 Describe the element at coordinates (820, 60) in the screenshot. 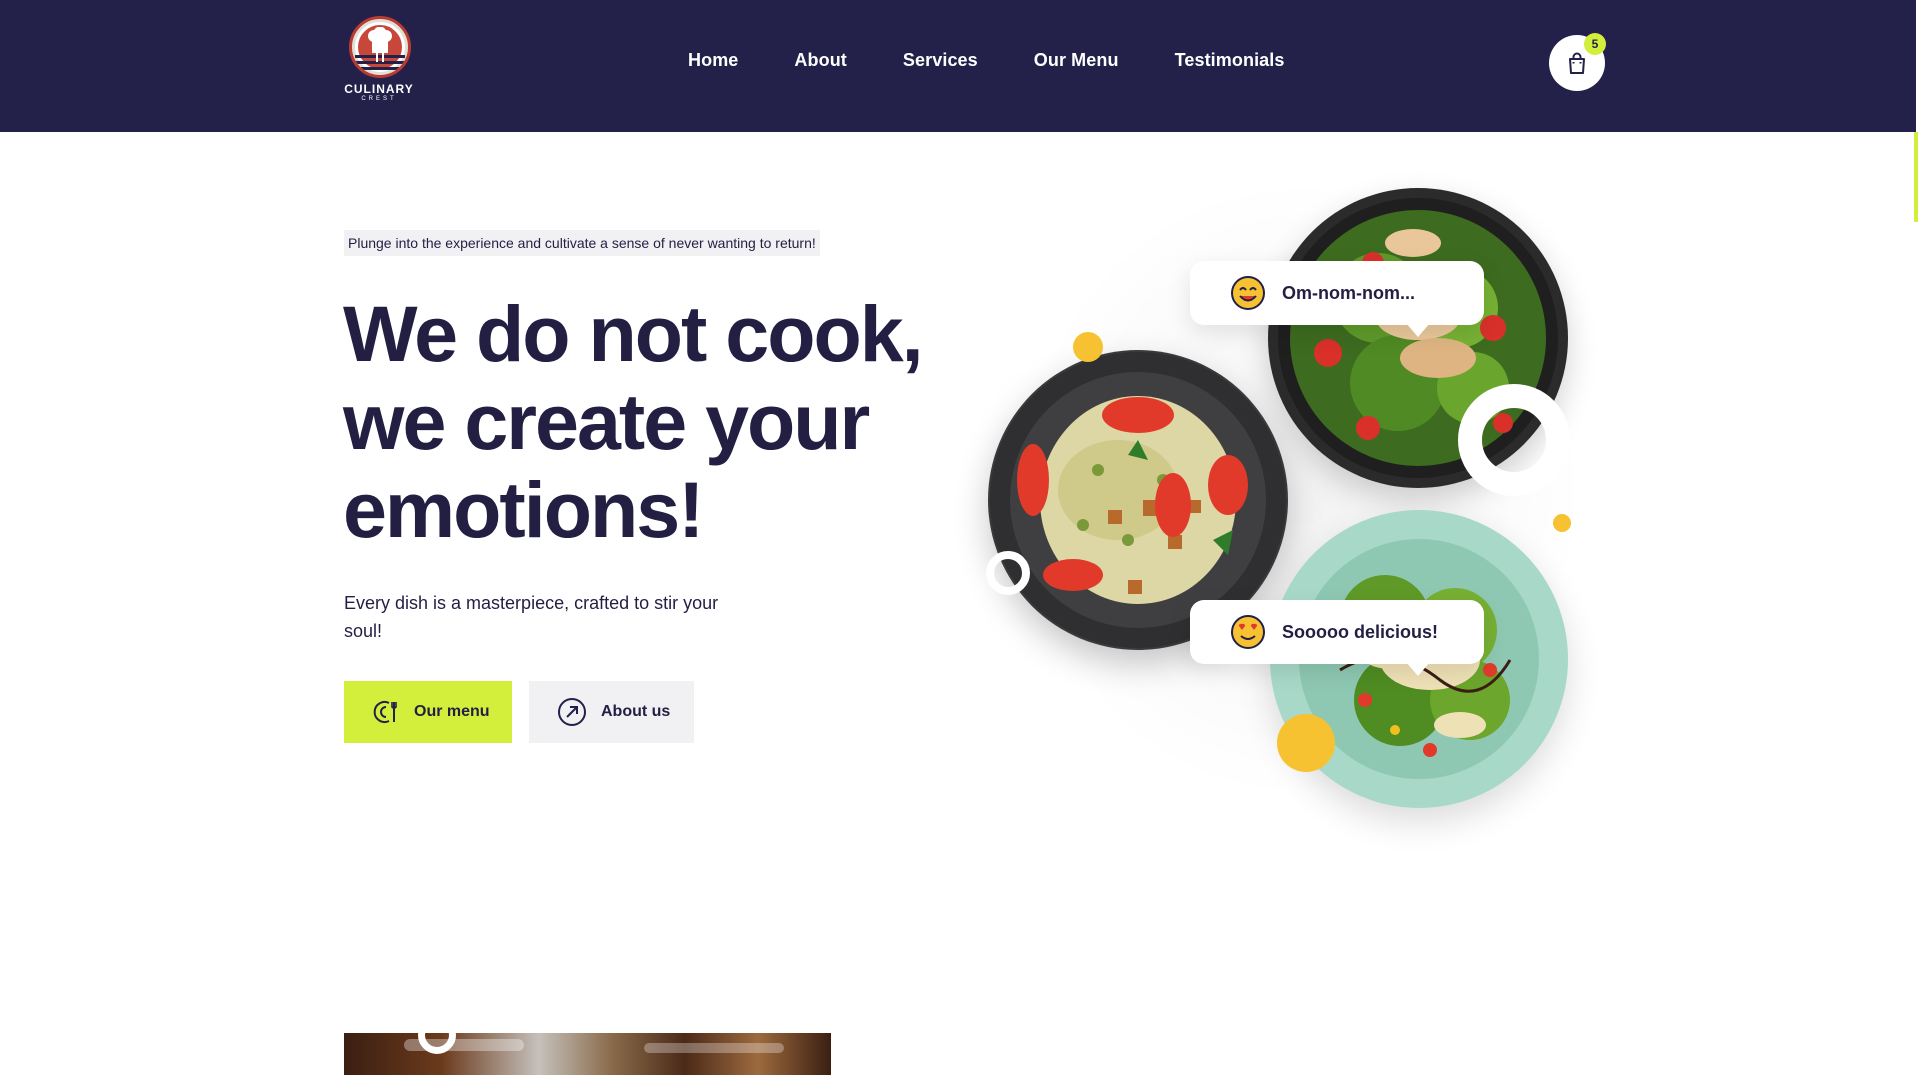

I see `nav-about: About` at that location.